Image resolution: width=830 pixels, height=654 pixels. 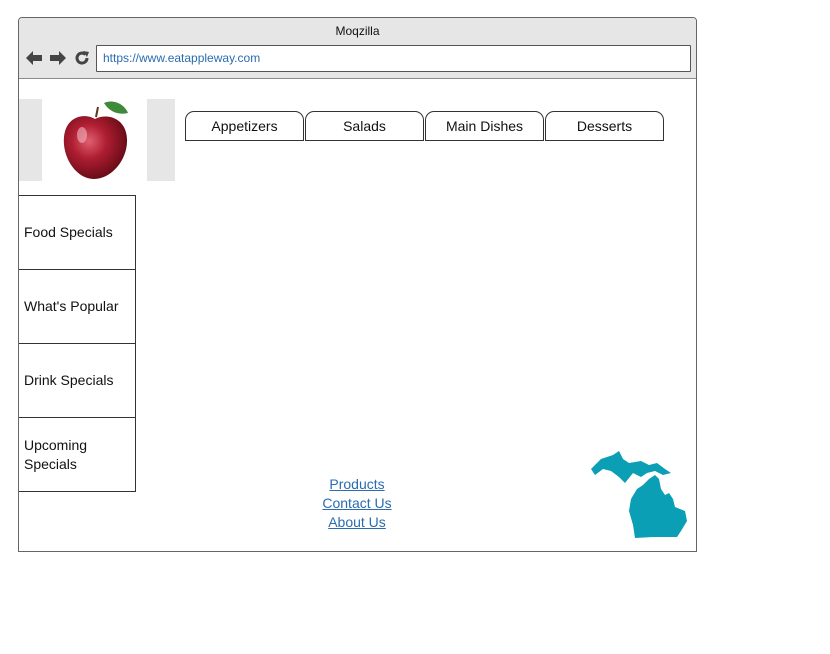 I want to click on forward-arrow-icon, so click(x=58, y=58).